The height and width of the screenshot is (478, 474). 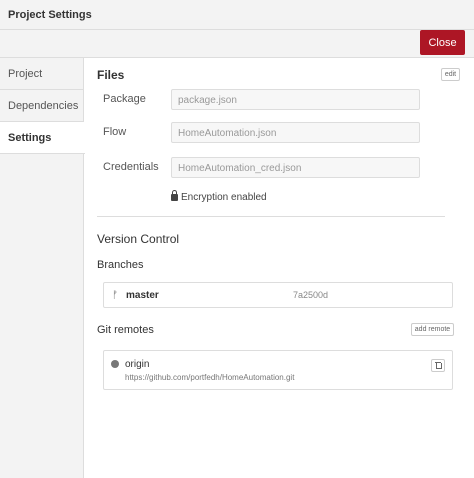 I want to click on sidebar-item-dependencies: Dependencies, so click(x=42, y=106).